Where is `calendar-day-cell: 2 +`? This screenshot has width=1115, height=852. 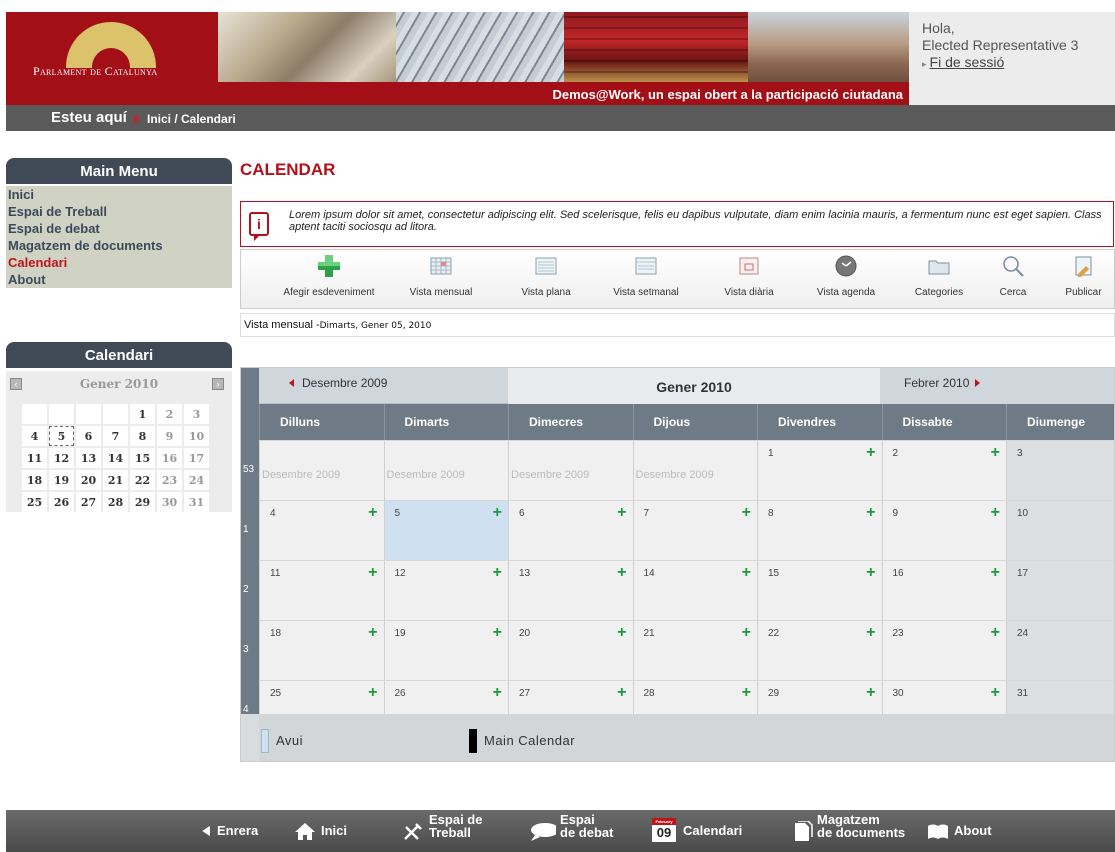 calendar-day-cell: 2 + is located at coordinates (943, 470).